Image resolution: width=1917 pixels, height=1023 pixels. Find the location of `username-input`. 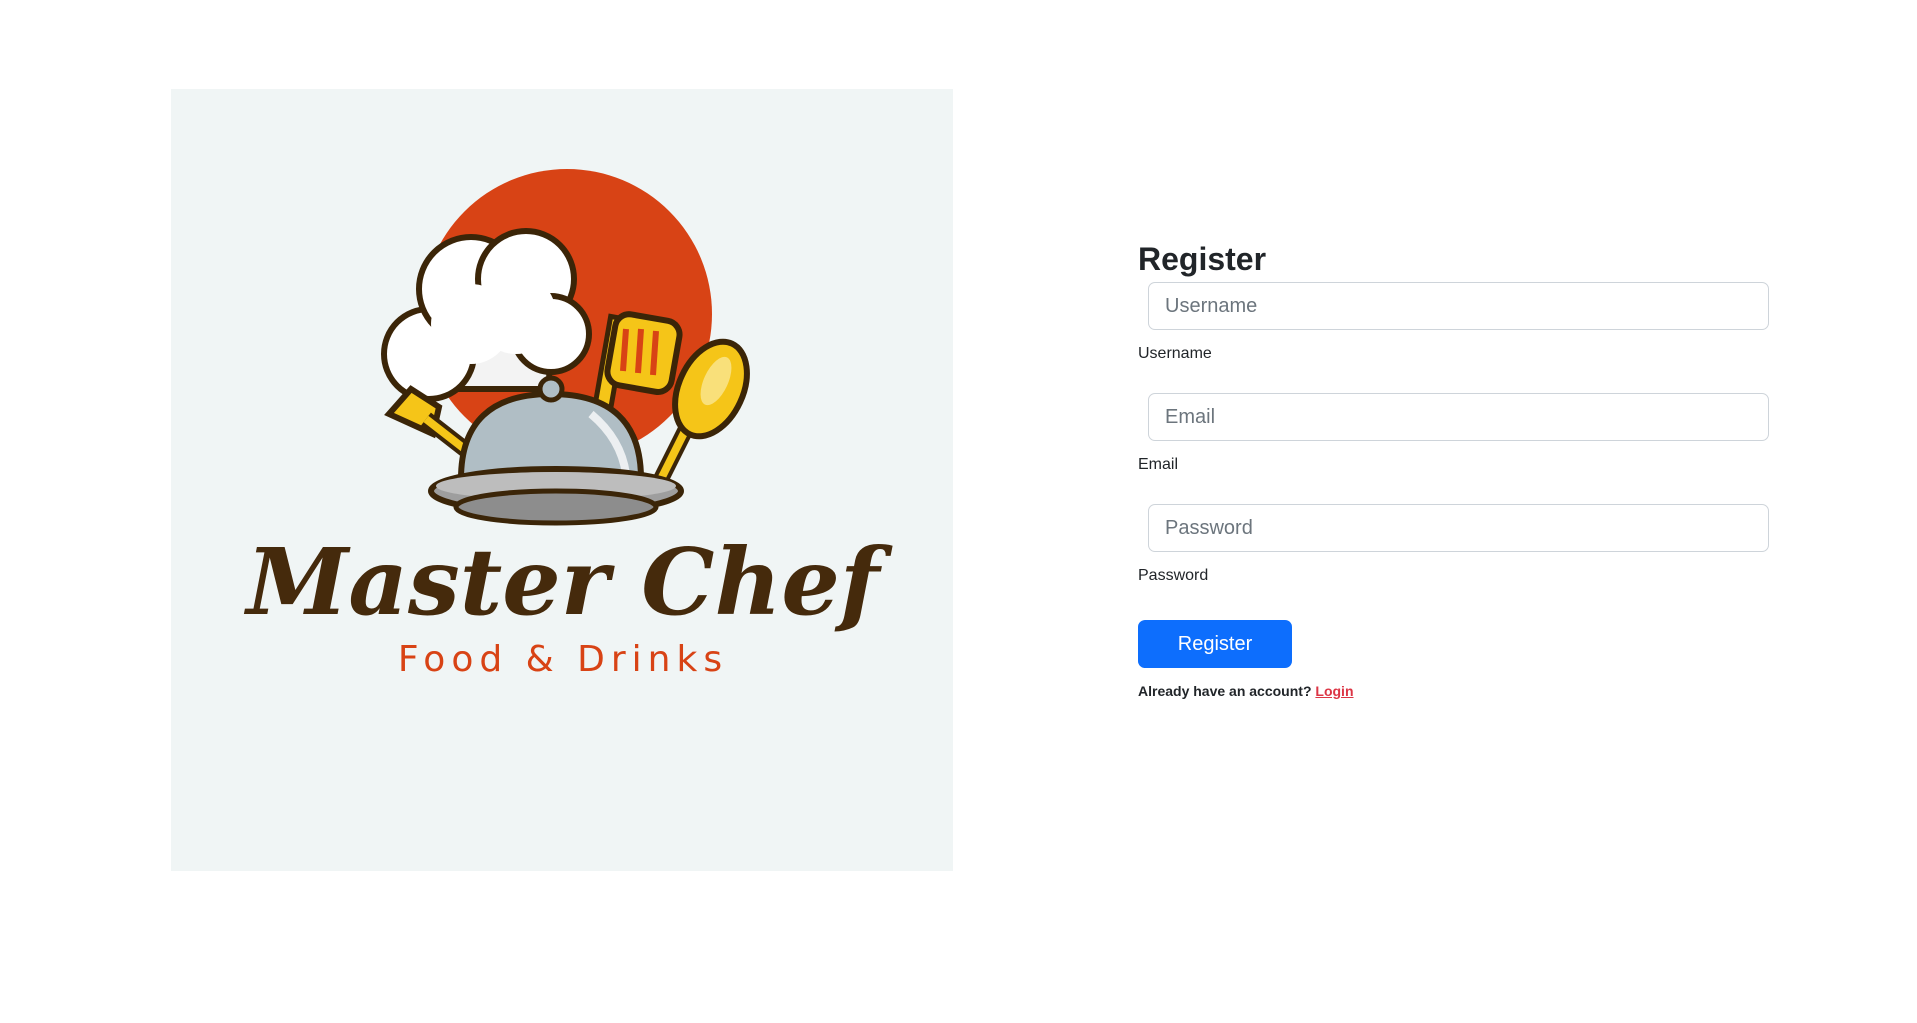

username-input is located at coordinates (1458, 306).